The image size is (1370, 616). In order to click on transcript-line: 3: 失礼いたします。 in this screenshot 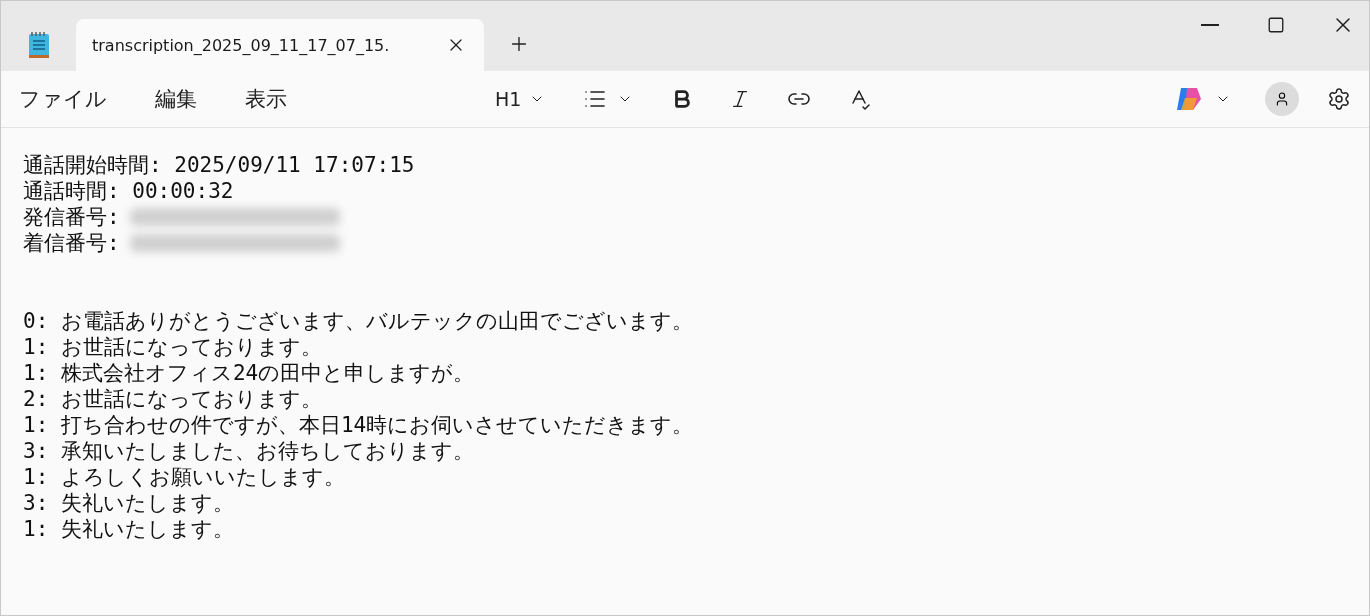, I will do `click(128, 503)`.